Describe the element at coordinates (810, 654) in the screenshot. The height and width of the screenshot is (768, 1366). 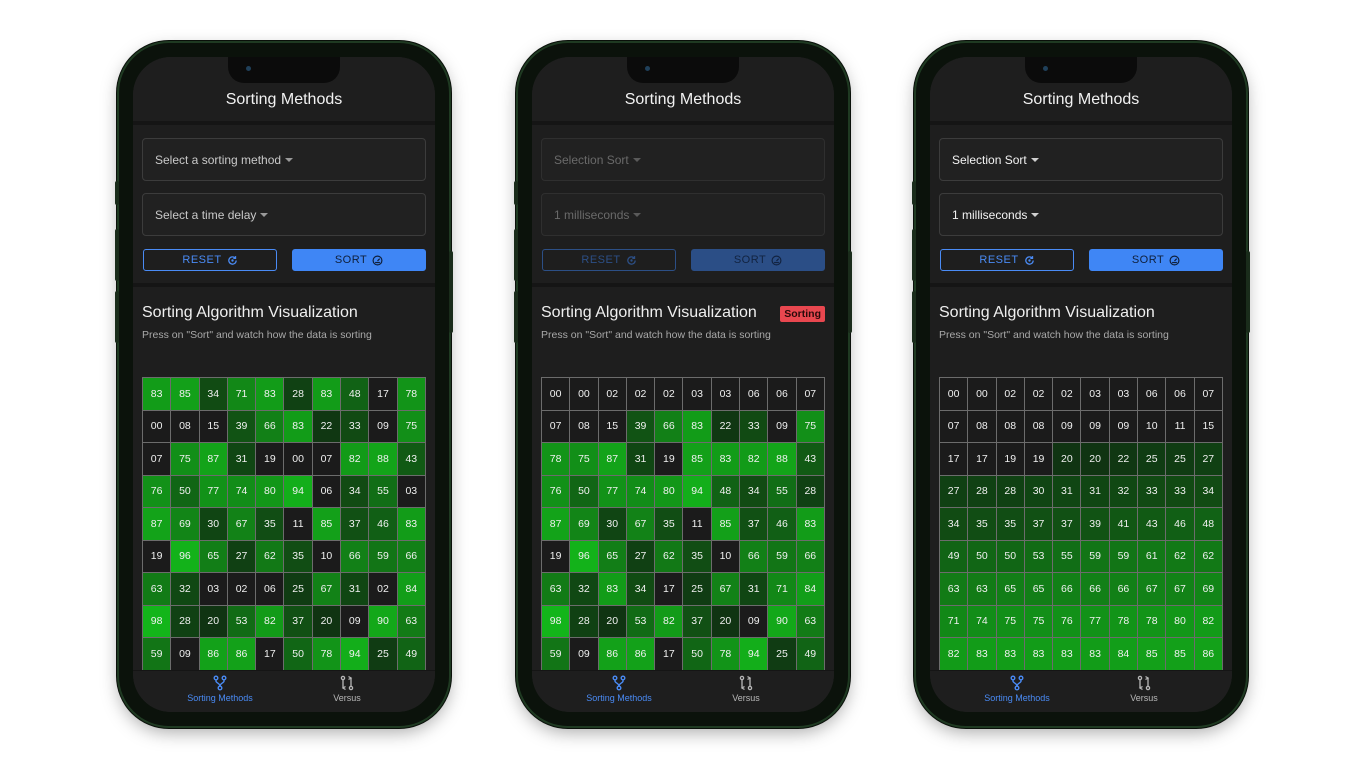
I see `grid-cell: 49` at that location.